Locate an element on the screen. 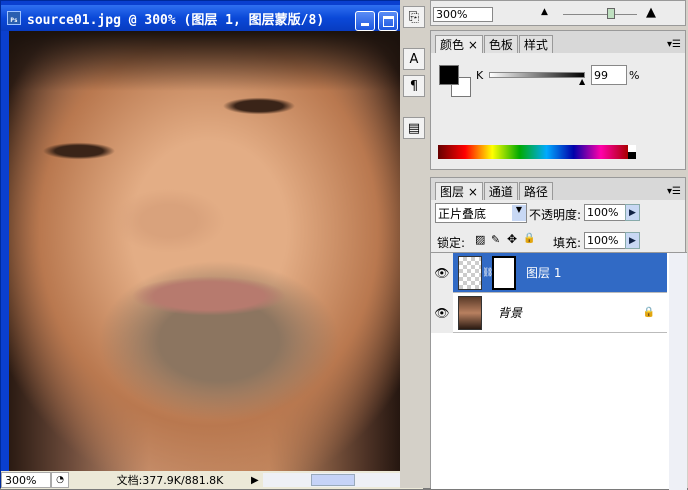 This screenshot has height=490, width=688. lock-brush-icon: ✎ is located at coordinates (495, 239).